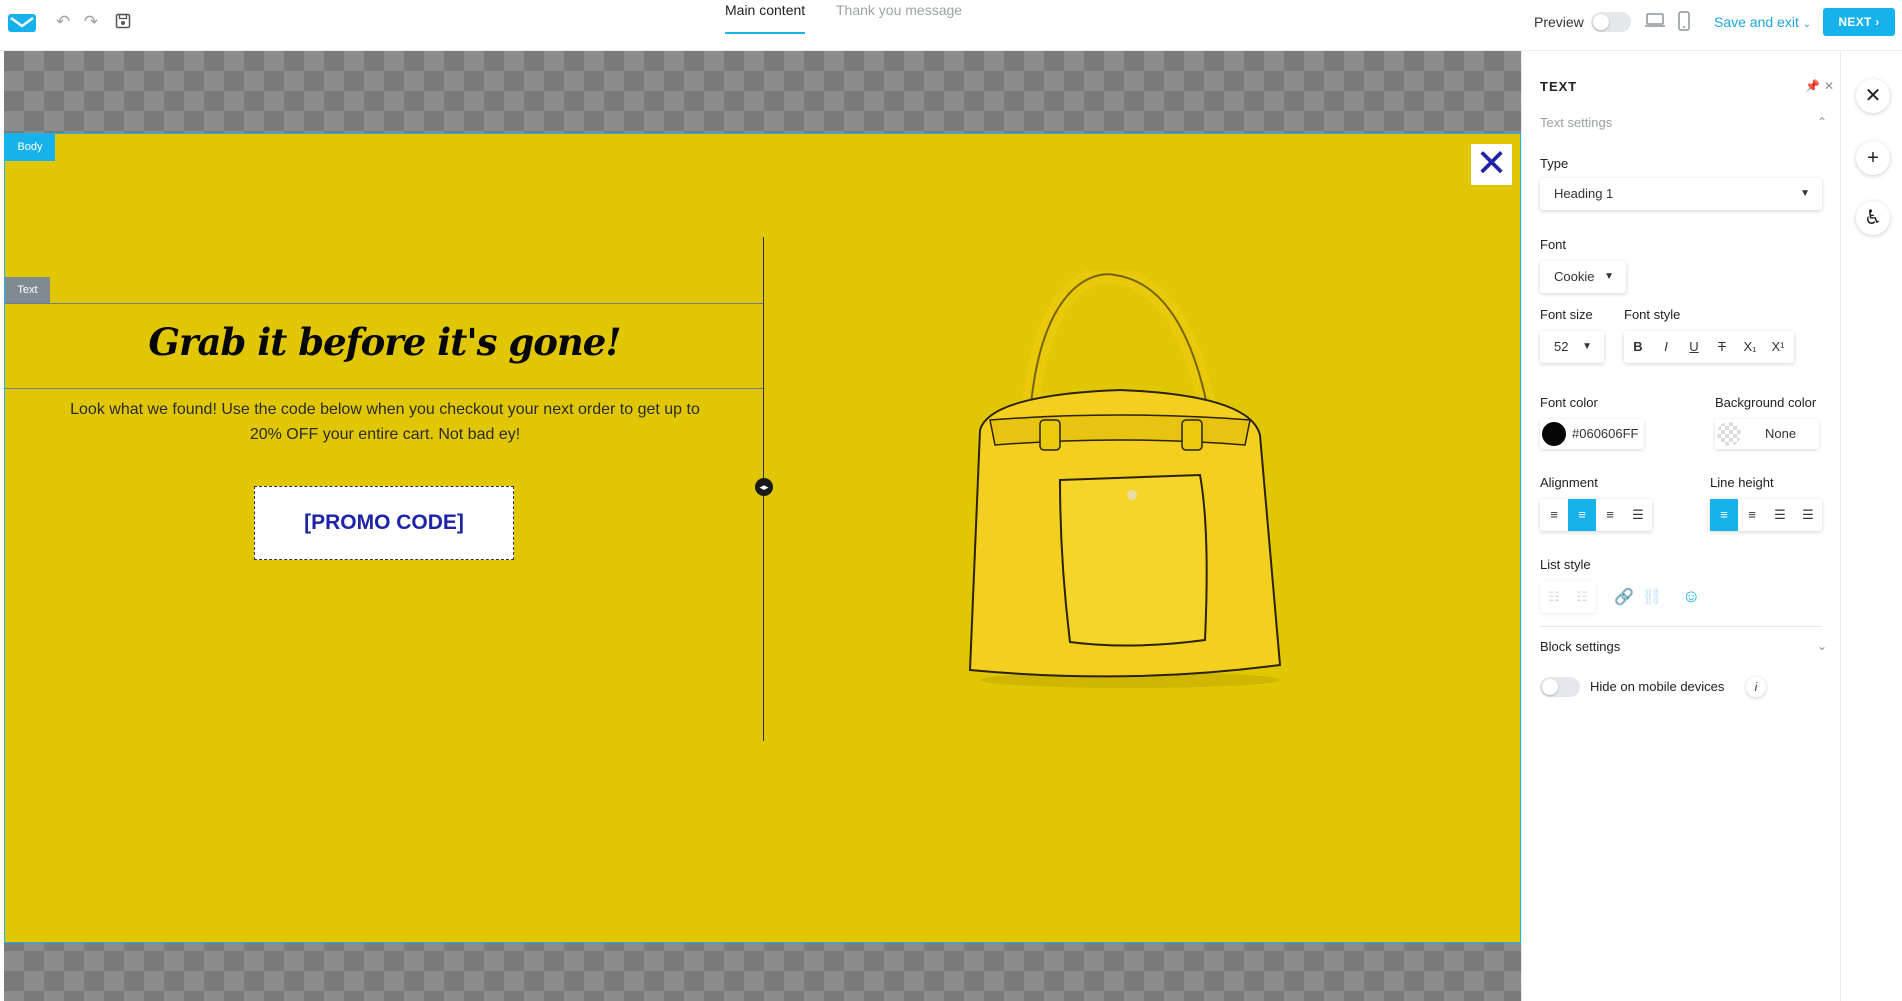  Describe the element at coordinates (1554, 515) in the screenshot. I see `align-left-icon: ≡` at that location.